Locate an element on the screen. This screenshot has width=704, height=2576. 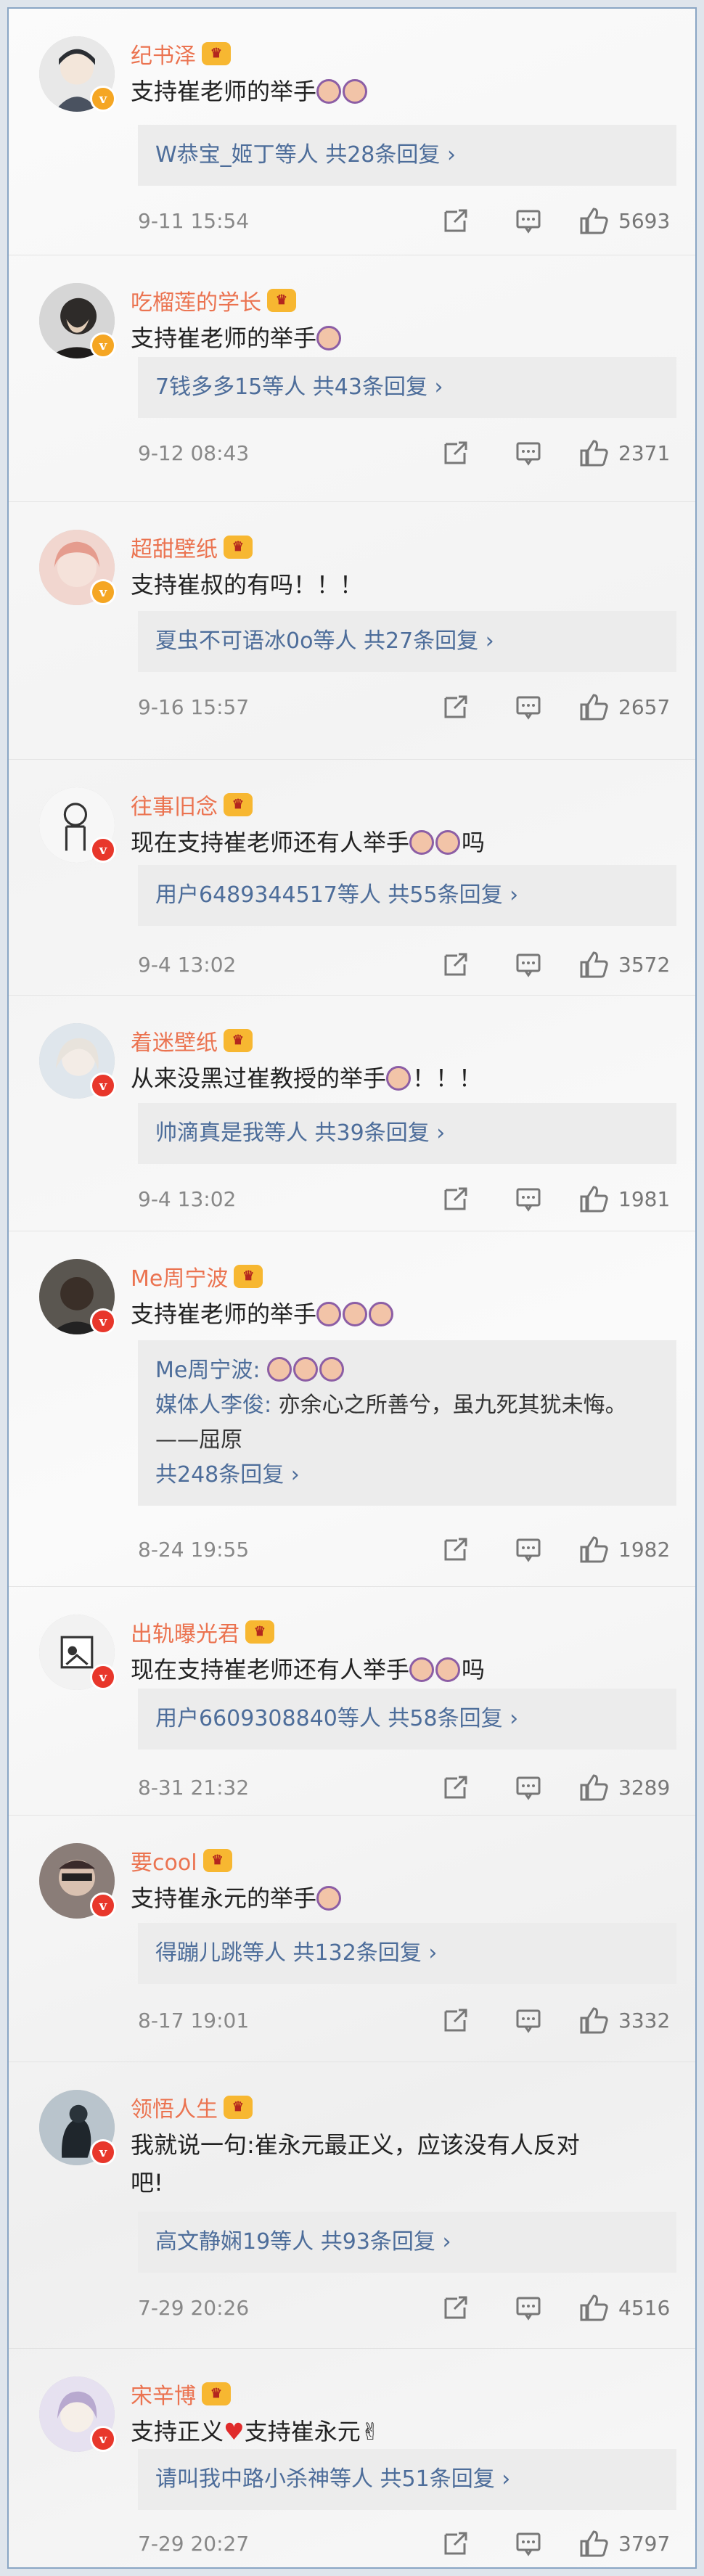
reply-summary: 夏虫不可语冰0o等人 共27条回复 › is located at coordinates (407, 641).